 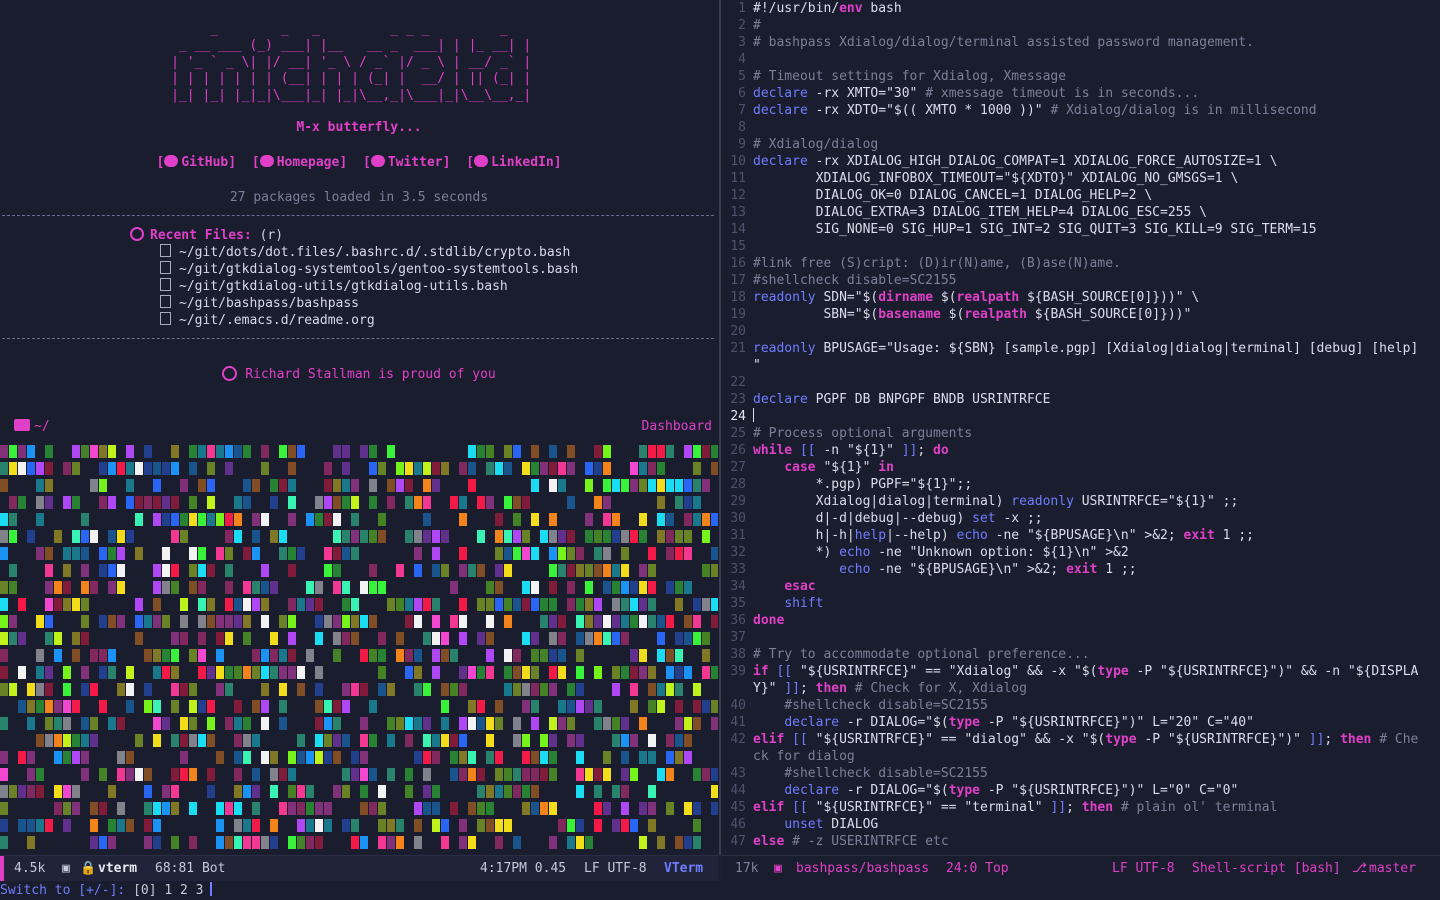 What do you see at coordinates (874, 739) in the screenshot?
I see `code-token: "${USRINTRFCE}"` at bounding box center [874, 739].